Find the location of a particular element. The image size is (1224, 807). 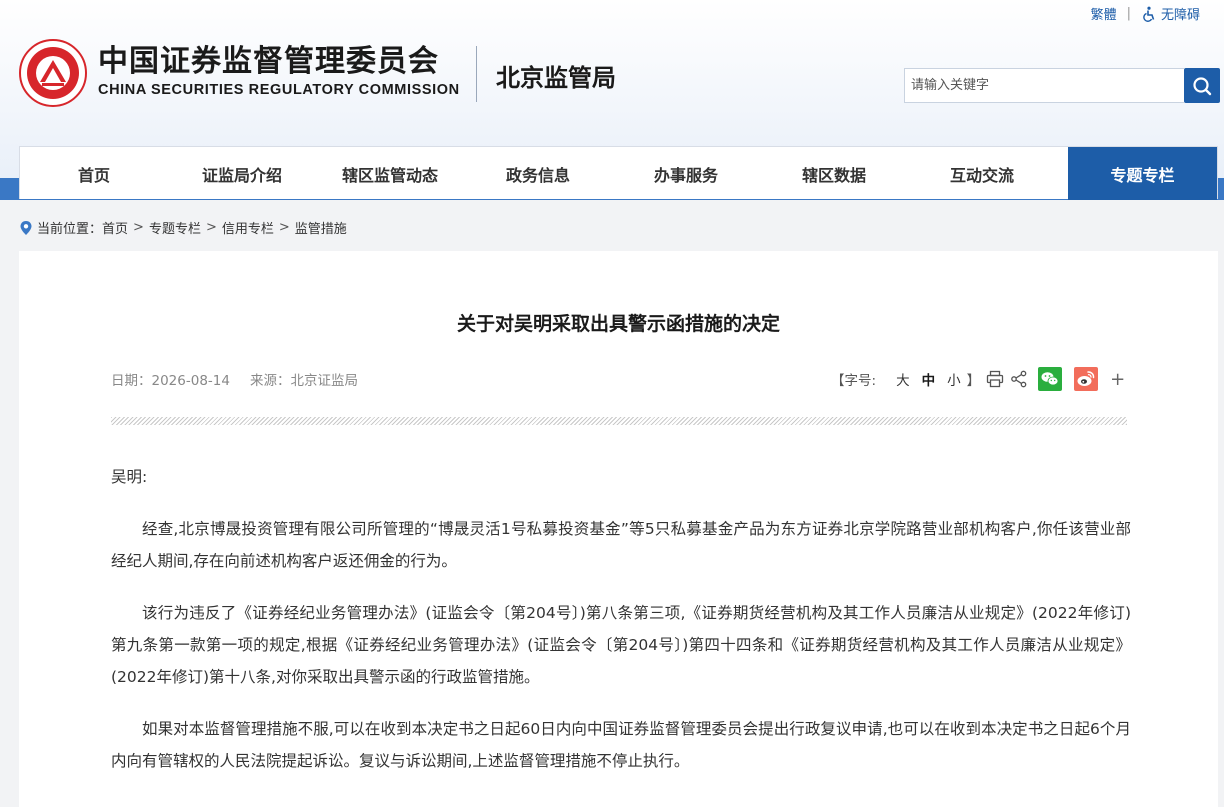

bureau-name: 北京监管局 is located at coordinates (556, 78).